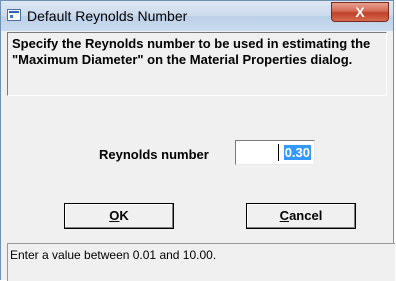 Image resolution: width=396 pixels, height=281 pixels. I want to click on cancel-rest: ancel, so click(306, 215).